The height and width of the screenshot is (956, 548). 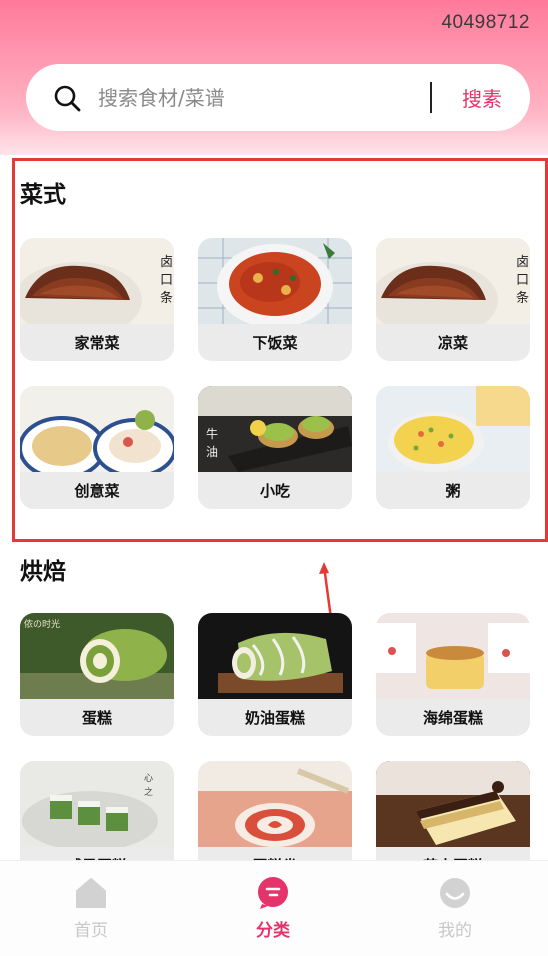 I want to click on category-card: 创意菜, so click(x=97, y=447).